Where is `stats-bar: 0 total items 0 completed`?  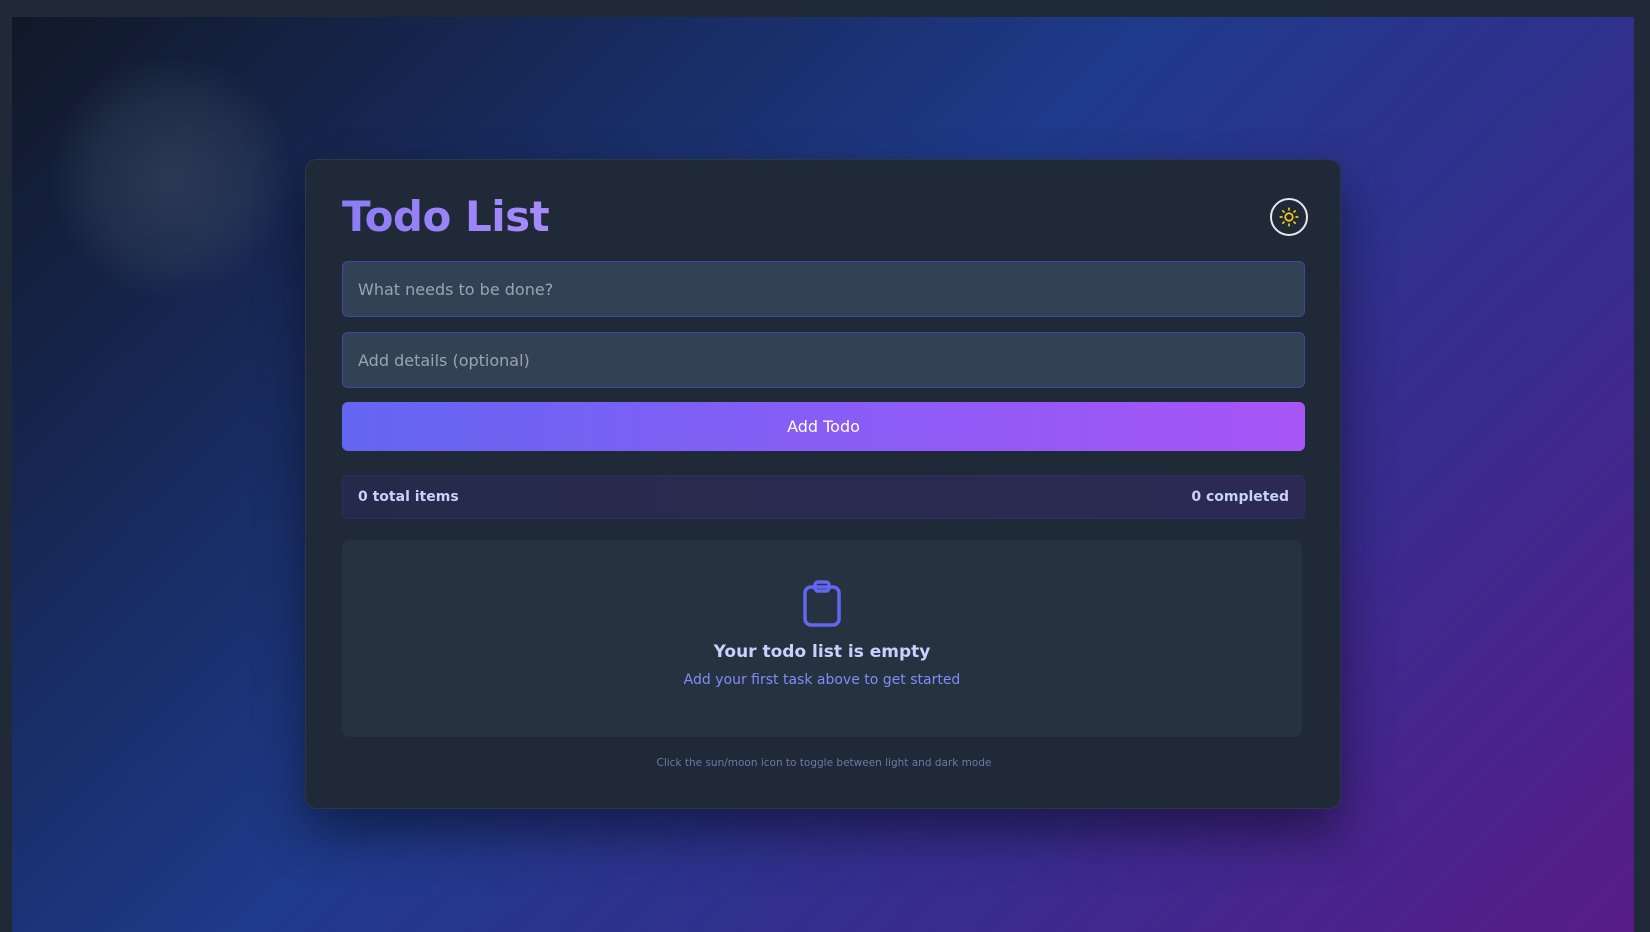 stats-bar: 0 total items 0 completed is located at coordinates (823, 497).